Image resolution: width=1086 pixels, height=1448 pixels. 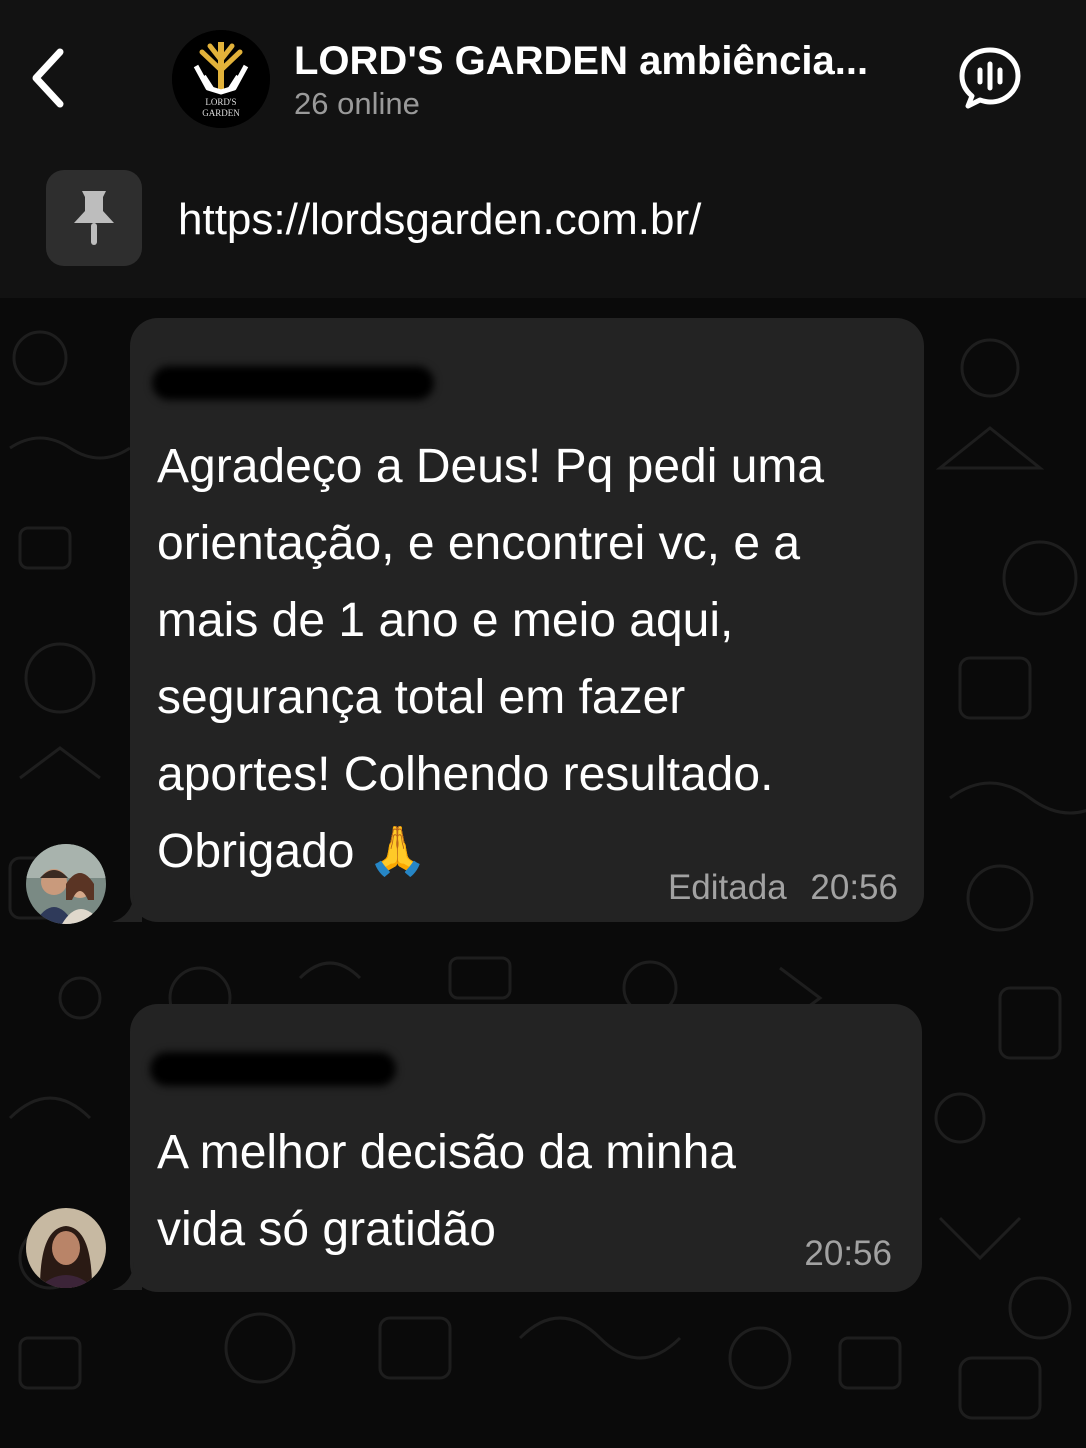 I want to click on online-count: 26 online, so click(x=357, y=103).